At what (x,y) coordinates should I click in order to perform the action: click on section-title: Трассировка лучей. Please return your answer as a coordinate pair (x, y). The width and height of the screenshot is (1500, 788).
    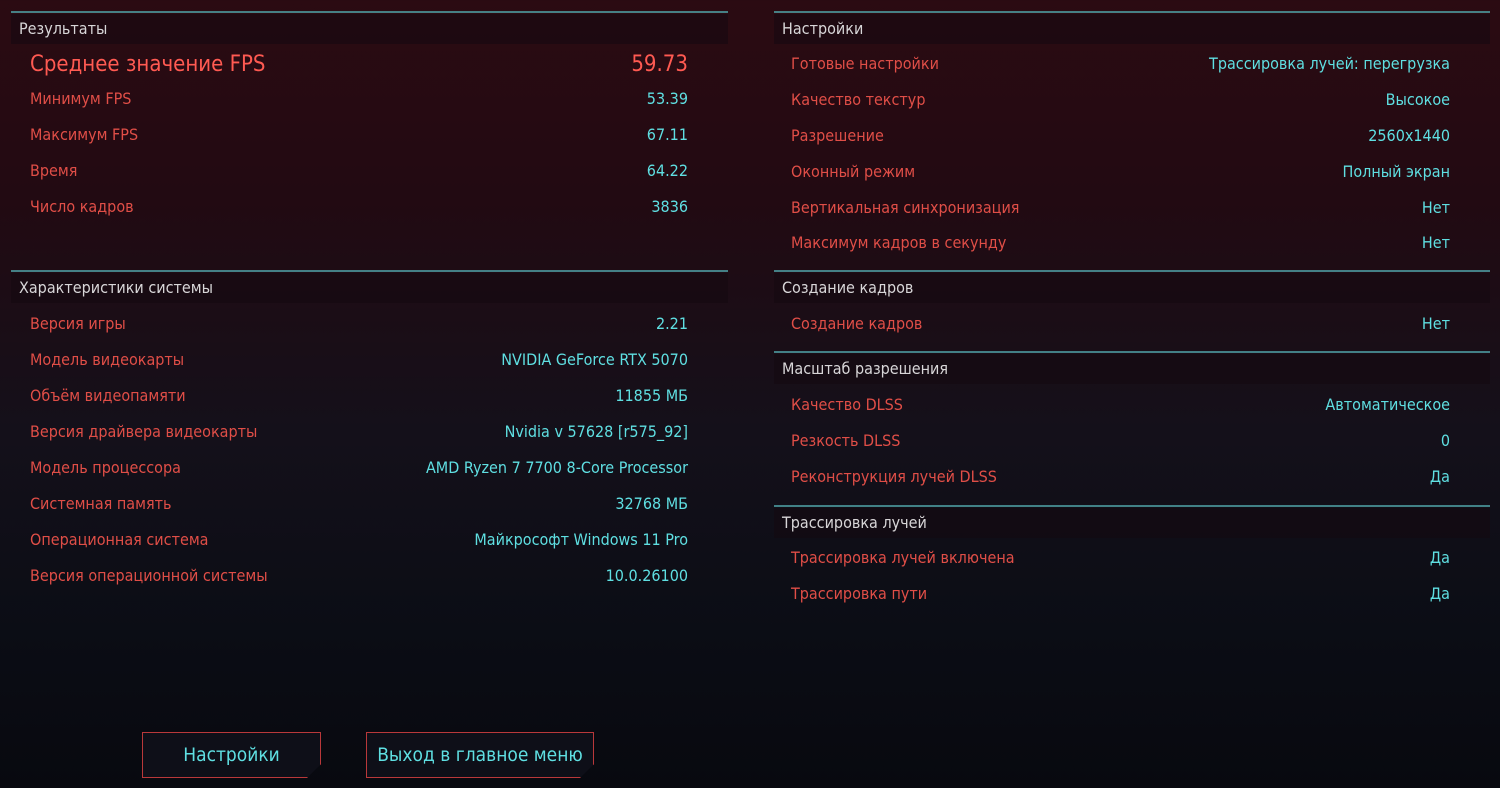
    Looking at the image, I should click on (1132, 523).